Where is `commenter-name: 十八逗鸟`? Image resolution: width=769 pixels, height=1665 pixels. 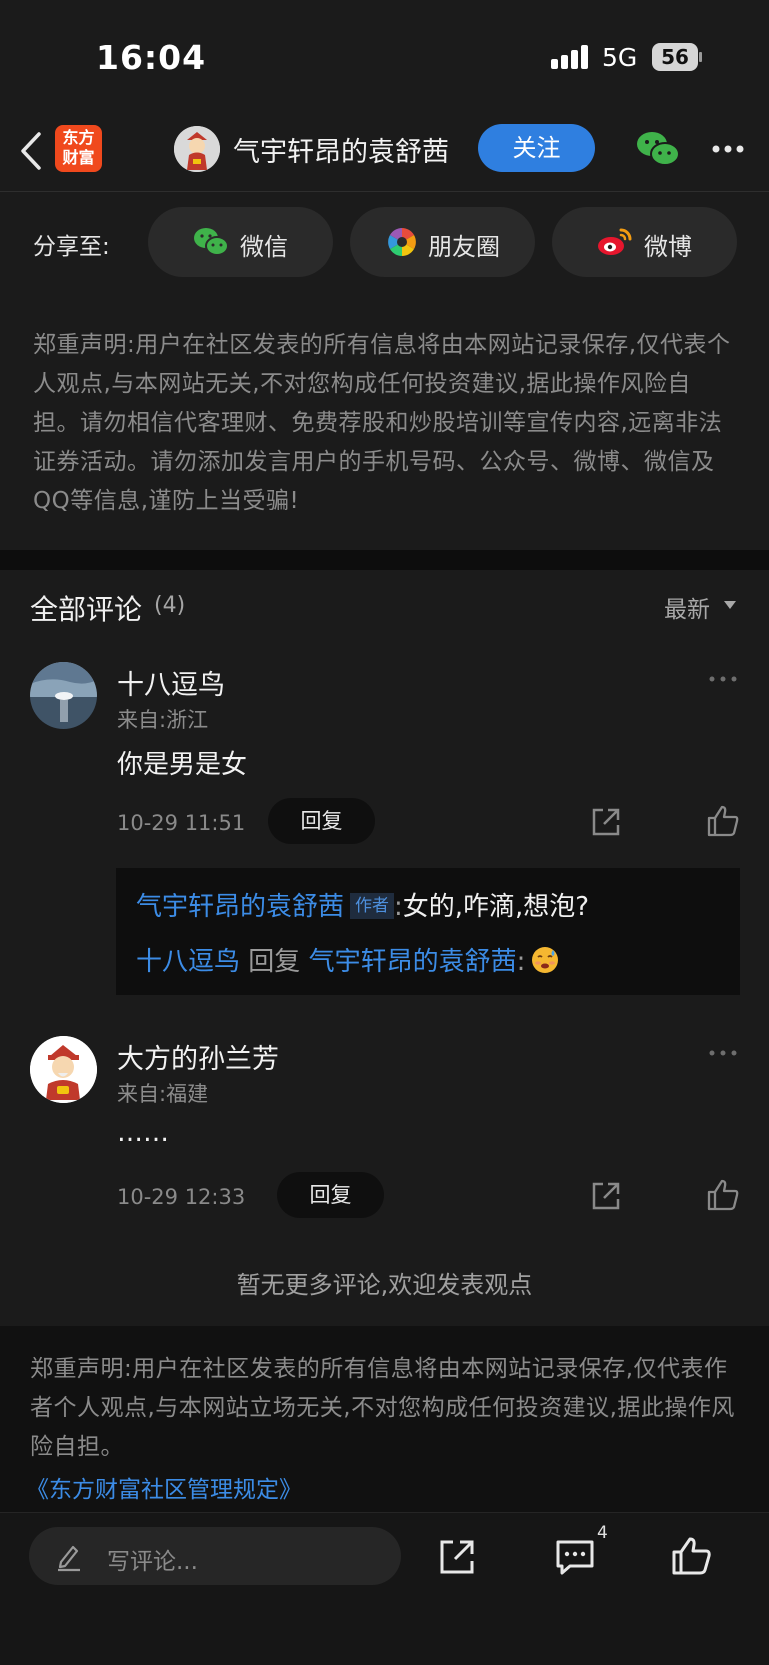 commenter-name: 十八逗鸟 is located at coordinates (171, 682).